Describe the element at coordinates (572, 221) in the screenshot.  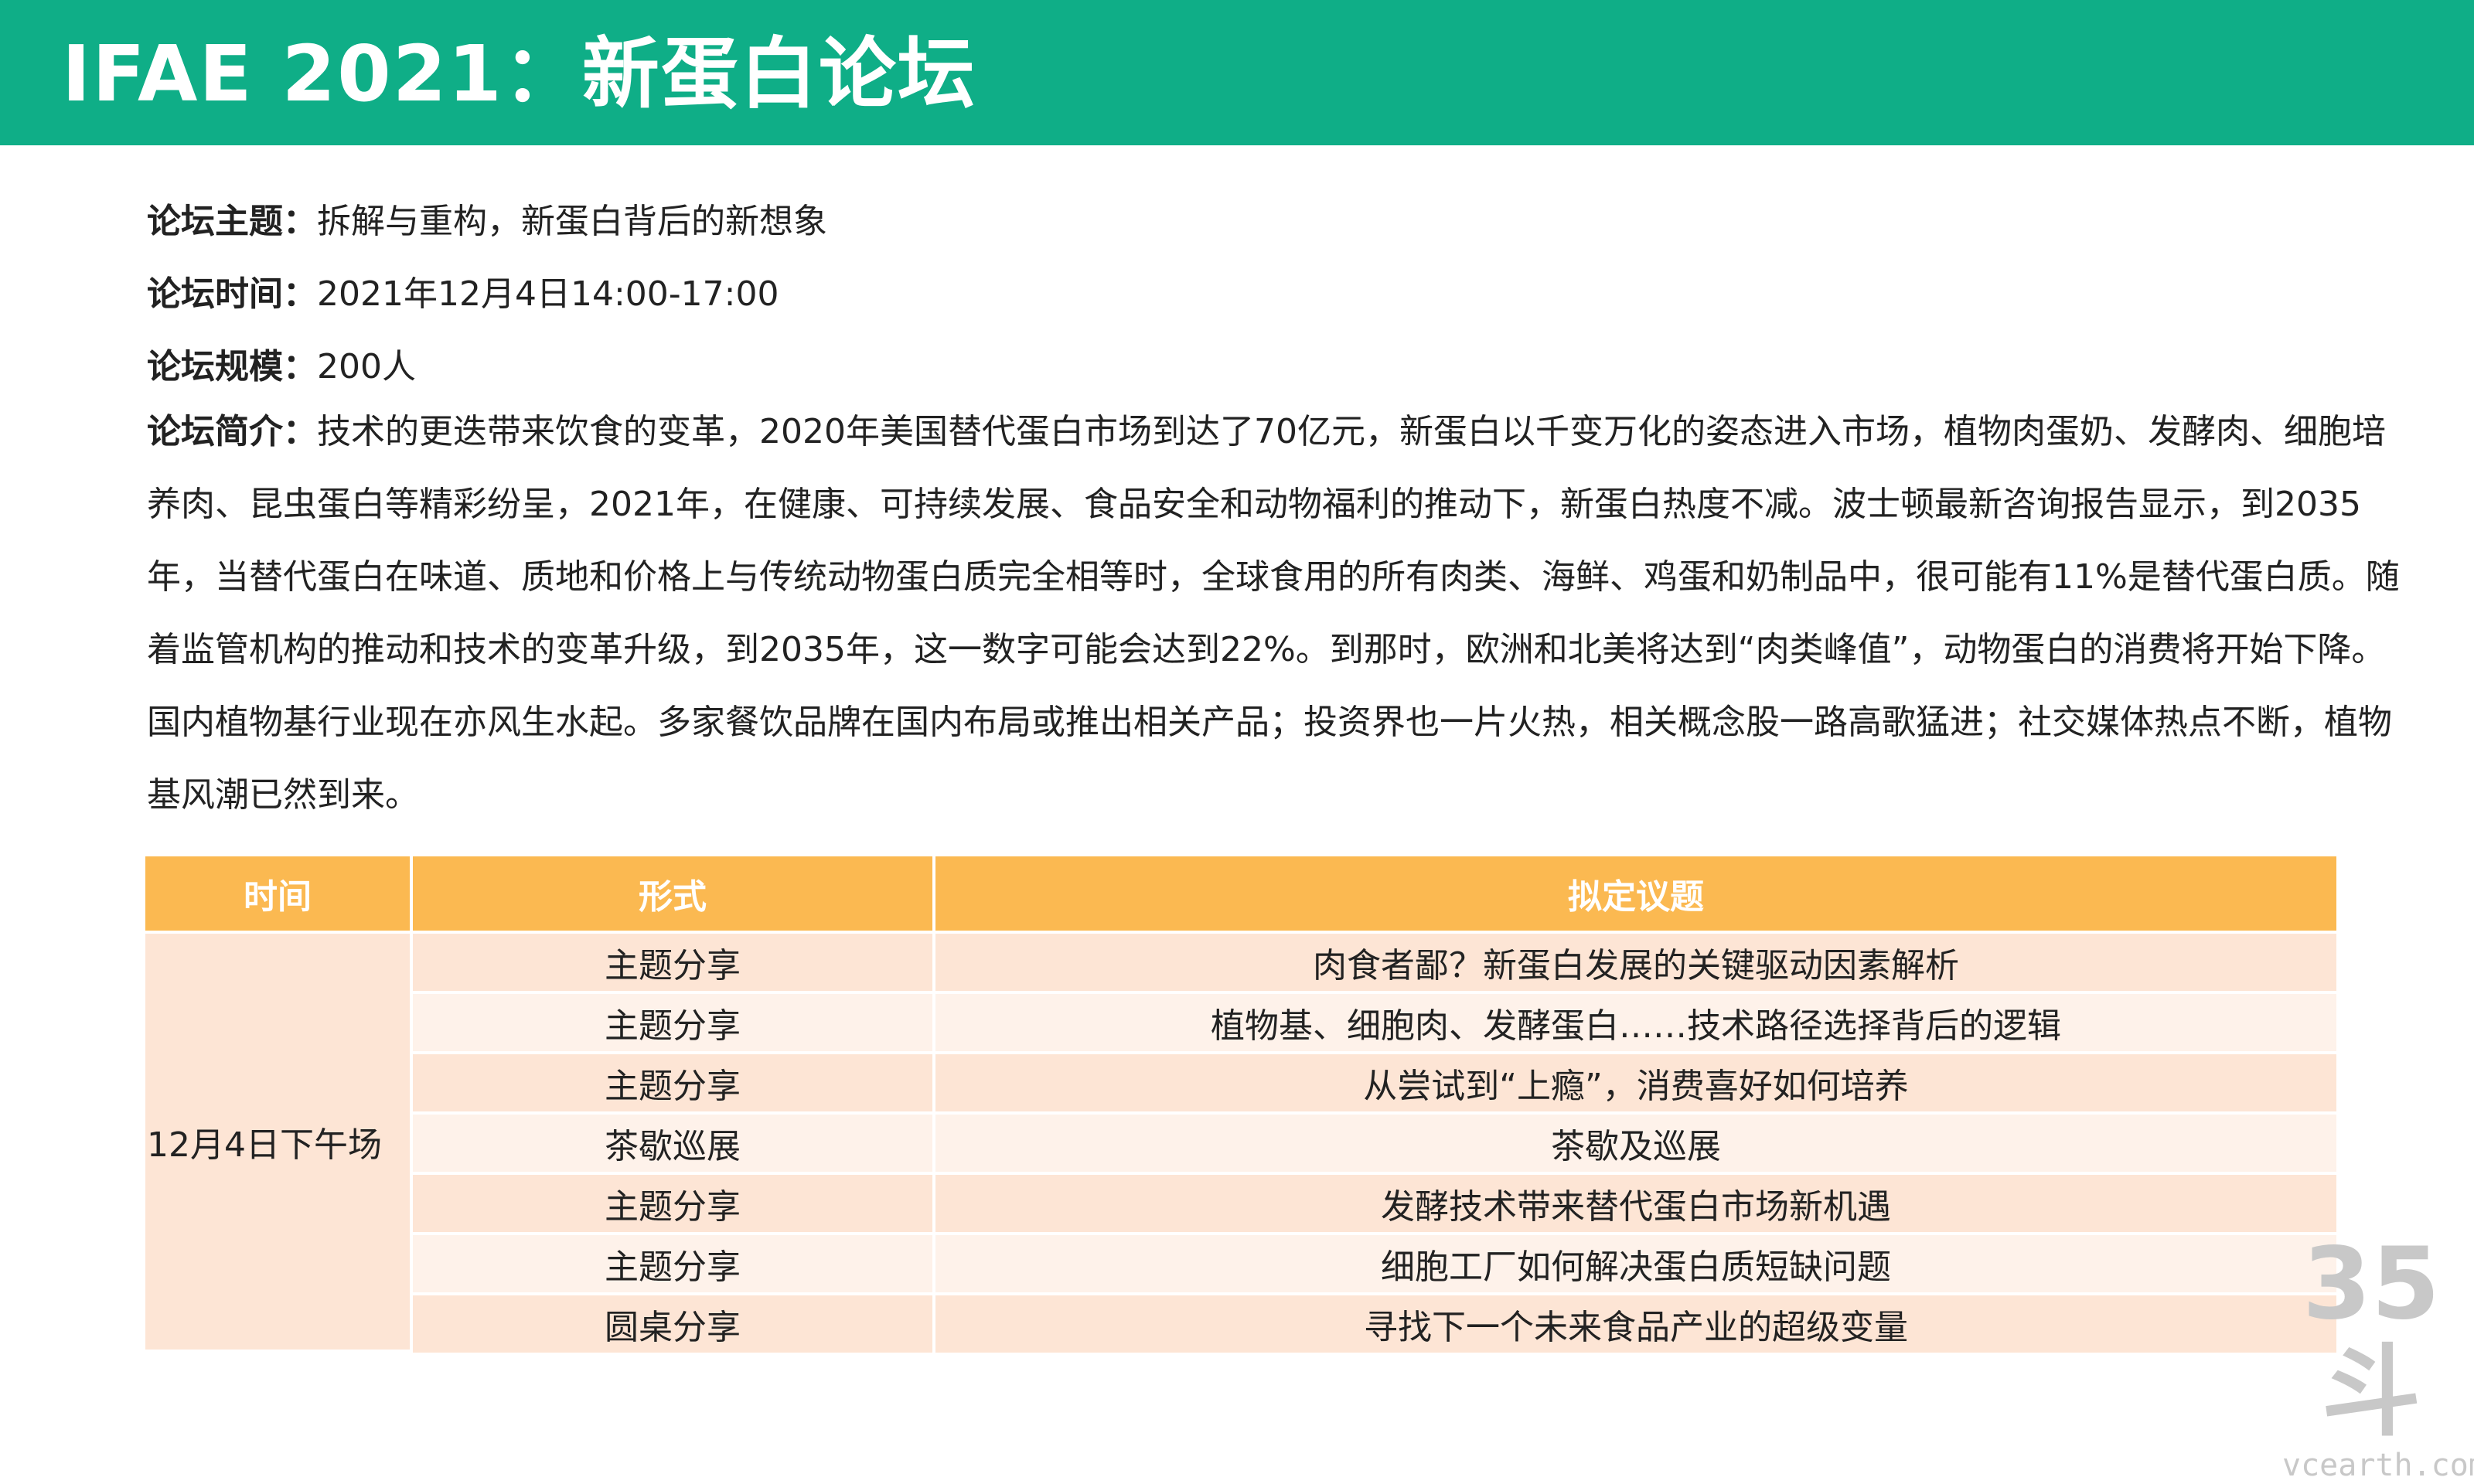
I see `info-theme-value: 拆解与重构，新蛋白背后的新想象` at that location.